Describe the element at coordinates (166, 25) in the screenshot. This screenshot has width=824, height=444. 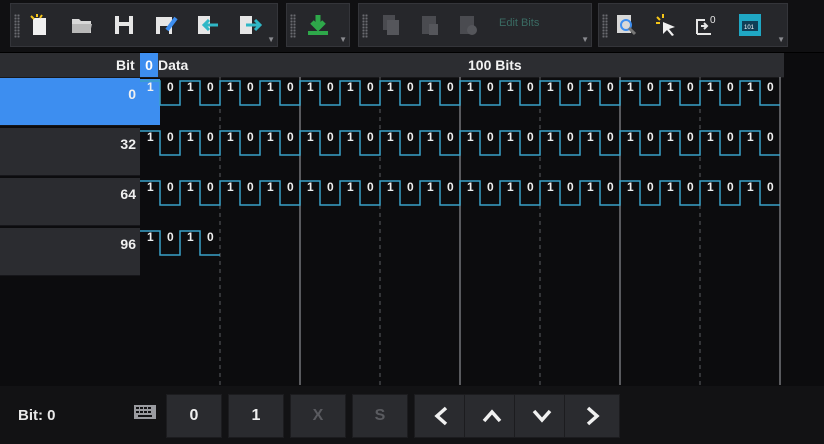
I see `save-as-button` at that location.